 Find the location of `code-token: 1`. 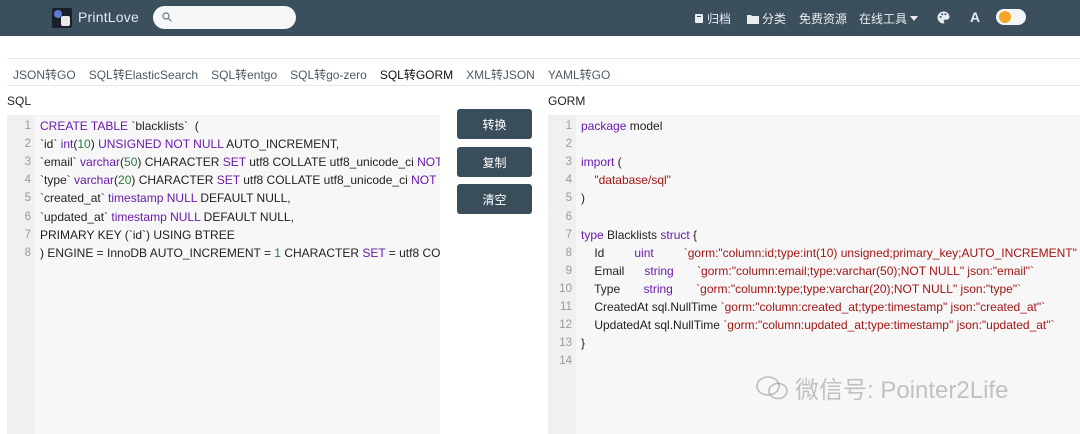

code-token: 1 is located at coordinates (277, 252).